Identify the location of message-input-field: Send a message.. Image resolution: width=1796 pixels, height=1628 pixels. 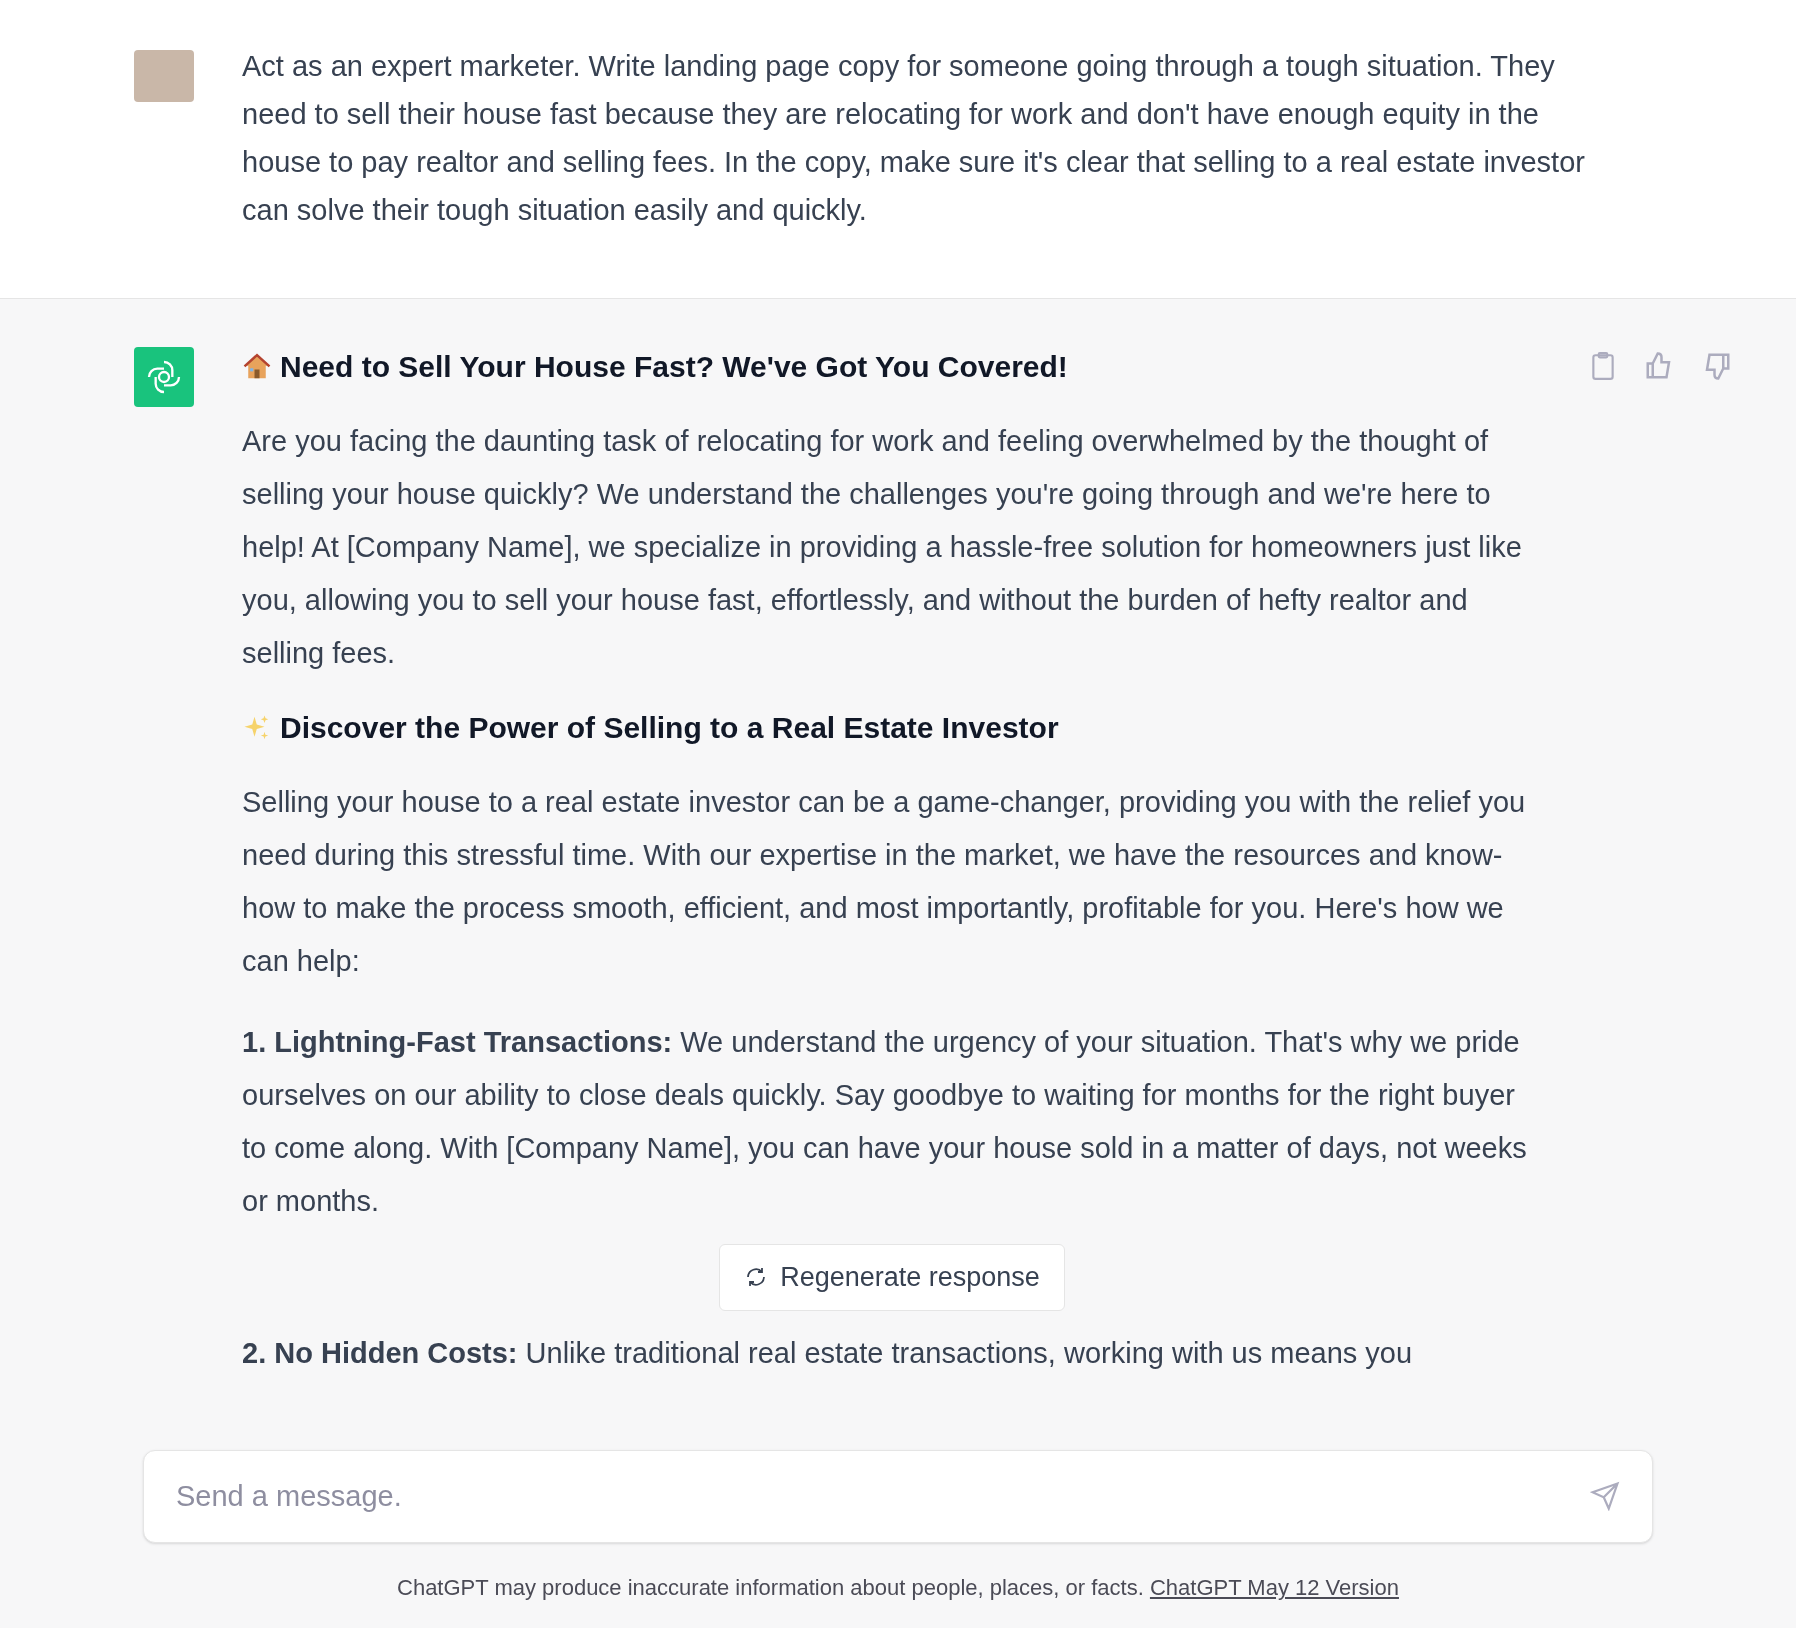
(883, 1496).